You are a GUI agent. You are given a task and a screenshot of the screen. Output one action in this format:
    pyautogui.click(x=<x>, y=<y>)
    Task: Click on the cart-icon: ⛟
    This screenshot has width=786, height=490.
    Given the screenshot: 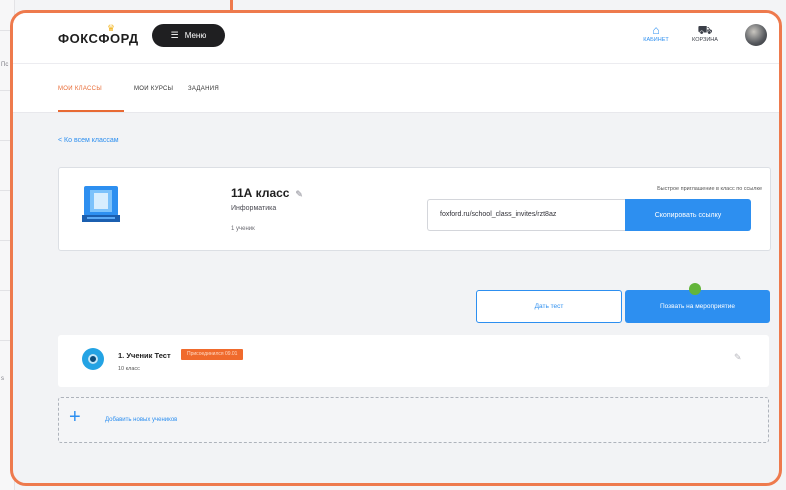 What is the action you would take?
    pyautogui.click(x=705, y=30)
    